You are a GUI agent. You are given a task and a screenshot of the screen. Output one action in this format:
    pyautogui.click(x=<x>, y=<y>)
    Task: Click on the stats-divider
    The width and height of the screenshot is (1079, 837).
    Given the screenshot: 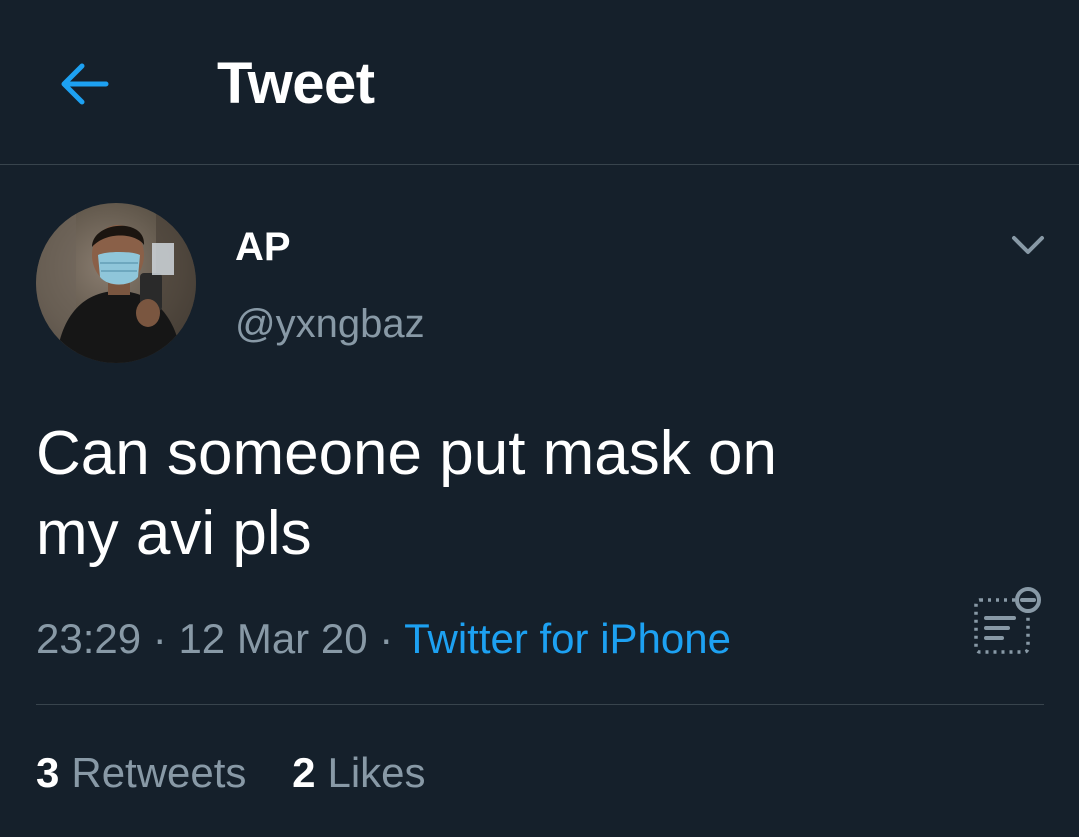 What is the action you would take?
    pyautogui.click(x=540, y=704)
    